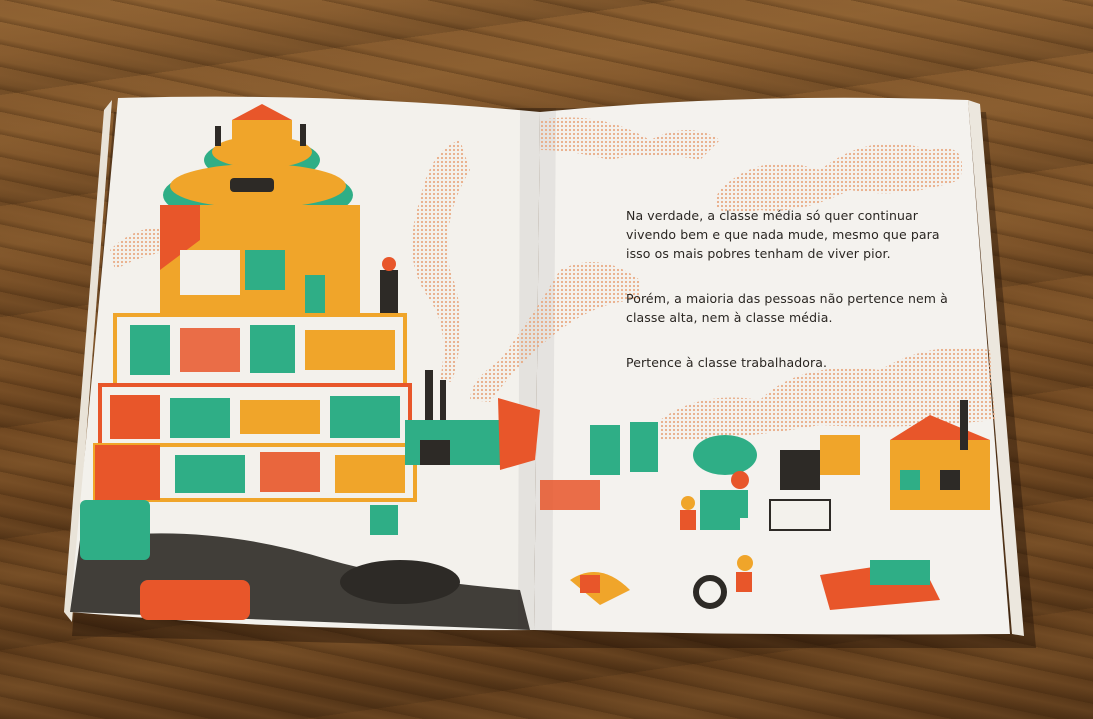 Image resolution: width=1093 pixels, height=719 pixels. What do you see at coordinates (537, 370) in the screenshot?
I see `gutter-shadow` at bounding box center [537, 370].